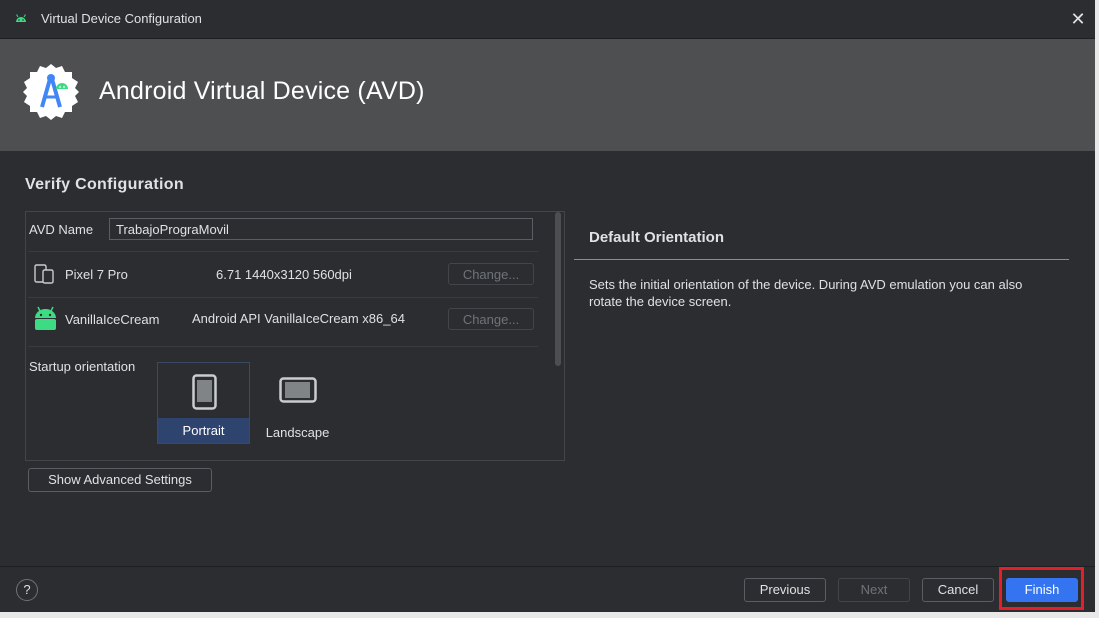 The image size is (1099, 618). Describe the element at coordinates (785, 590) in the screenshot. I see `previous-button: Previous` at that location.